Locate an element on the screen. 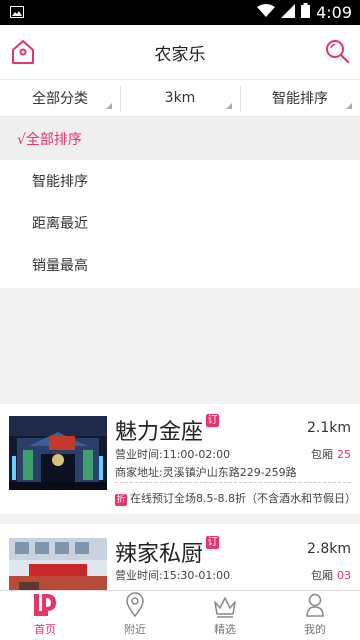 The height and width of the screenshot is (640, 360). filter-distance-label: 3km is located at coordinates (180, 98).